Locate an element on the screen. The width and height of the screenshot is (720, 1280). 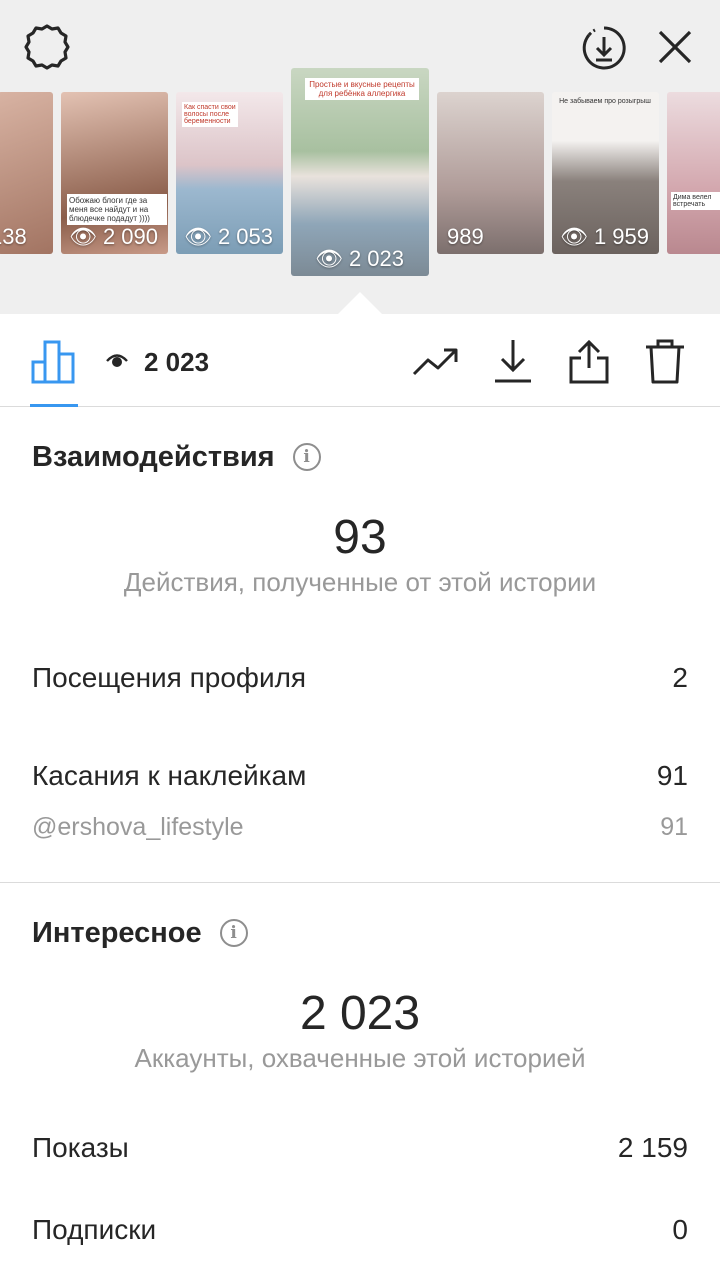
story-thumbnail: 989 is located at coordinates (490, 173).